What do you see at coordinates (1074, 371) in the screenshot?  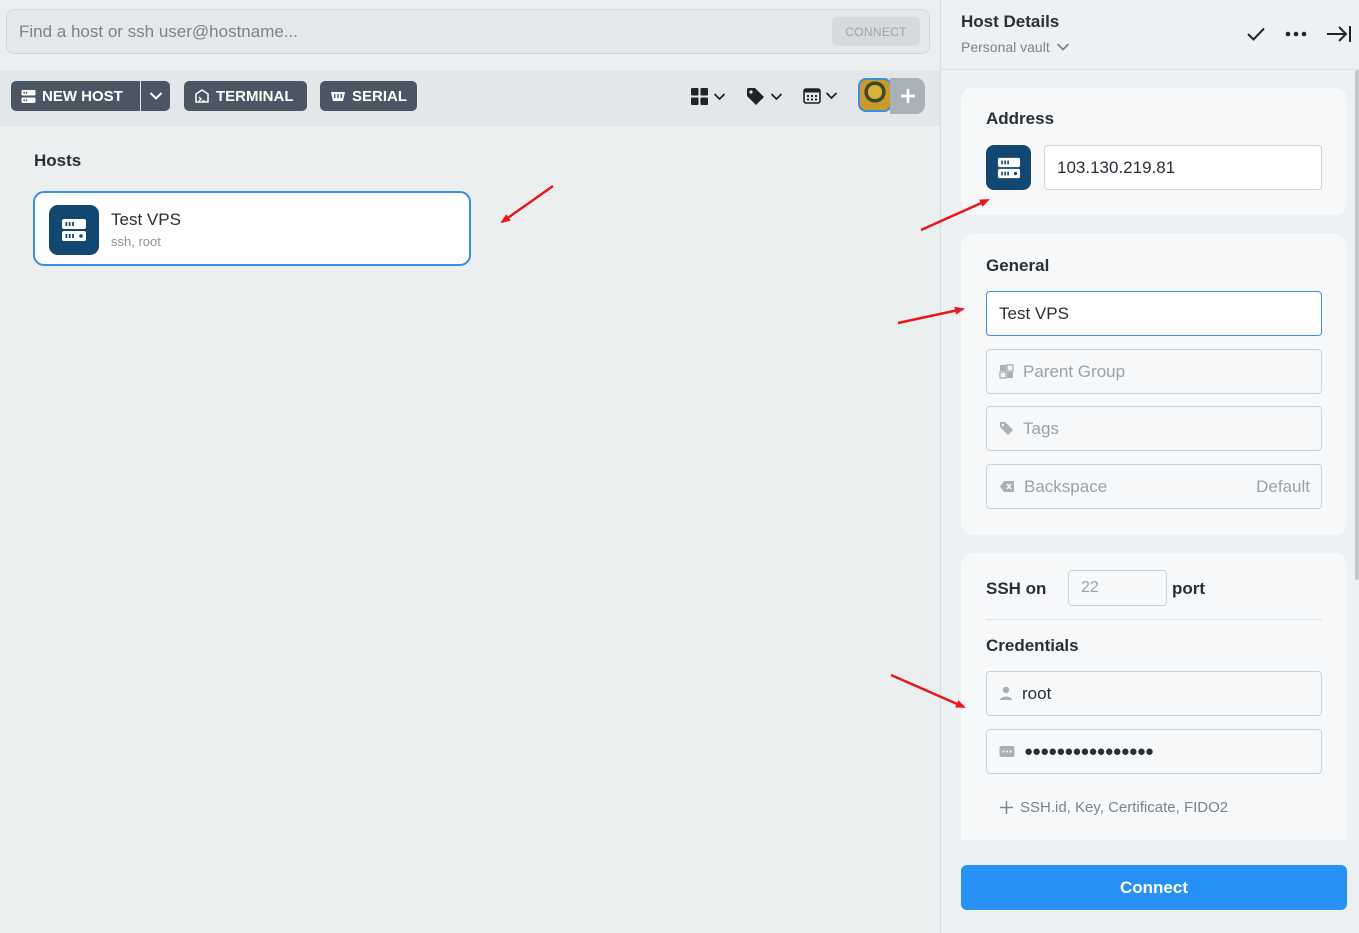 I see `parent-group-placeholder: Parent Group` at bounding box center [1074, 371].